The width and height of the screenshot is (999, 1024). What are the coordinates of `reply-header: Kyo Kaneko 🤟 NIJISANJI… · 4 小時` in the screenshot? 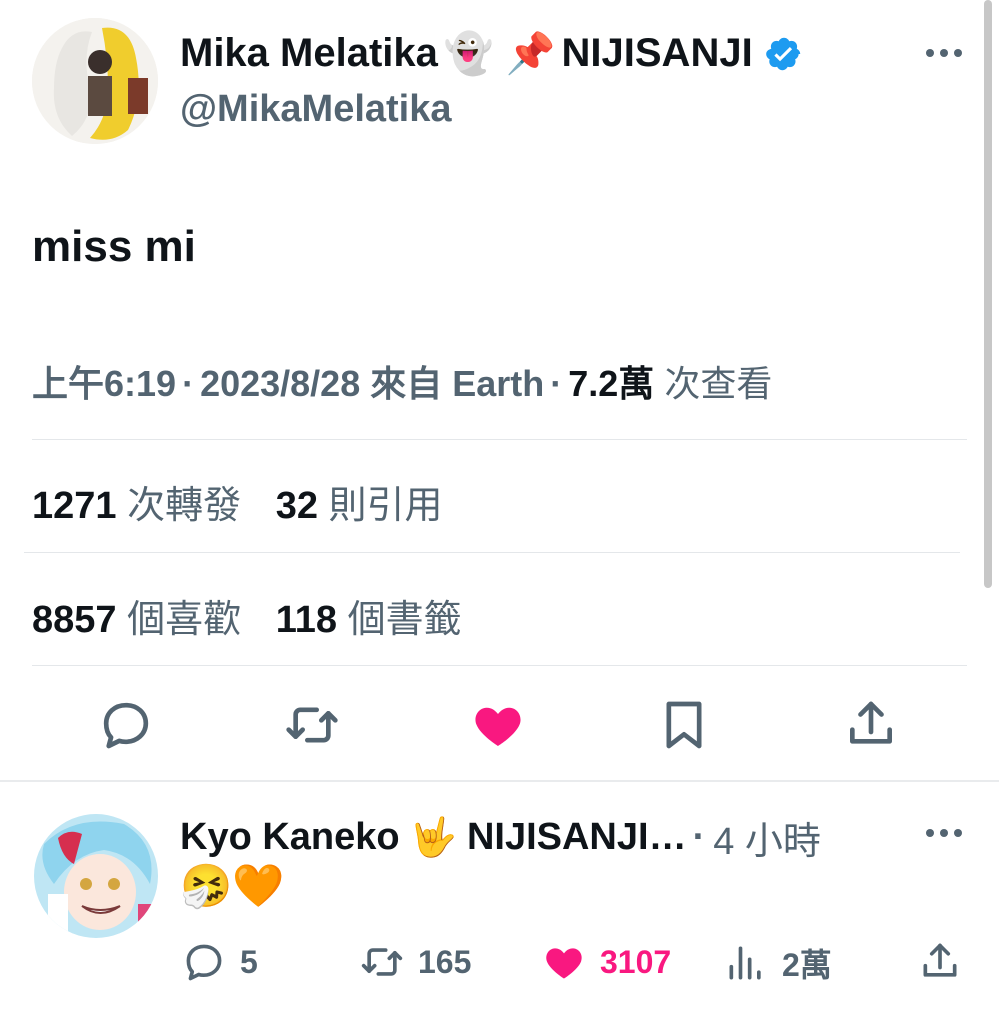 It's located at (500, 837).